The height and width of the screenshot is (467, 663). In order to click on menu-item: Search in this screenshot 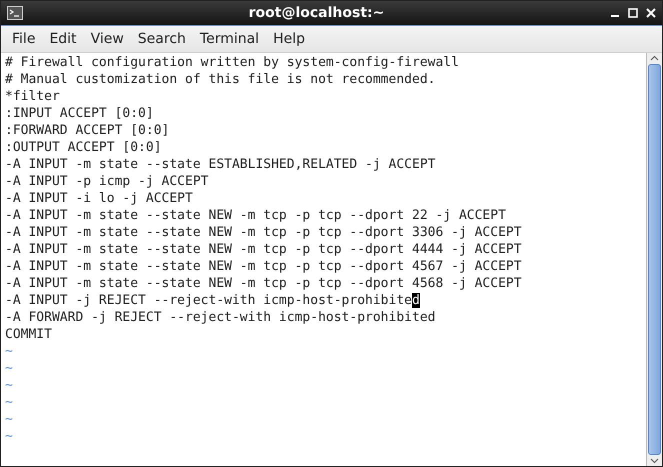, I will do `click(161, 39)`.